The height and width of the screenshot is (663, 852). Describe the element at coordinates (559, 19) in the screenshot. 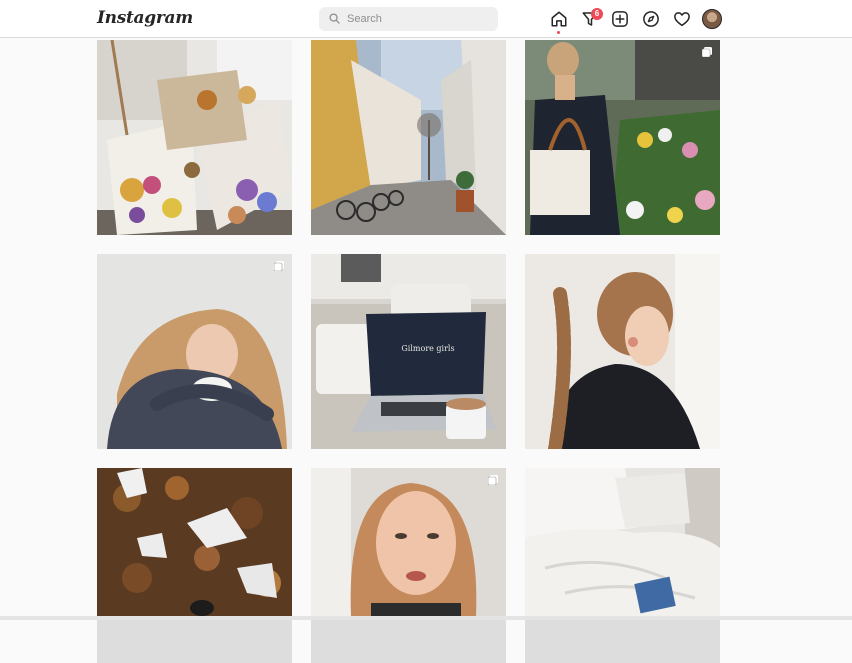

I see `home-icon` at that location.